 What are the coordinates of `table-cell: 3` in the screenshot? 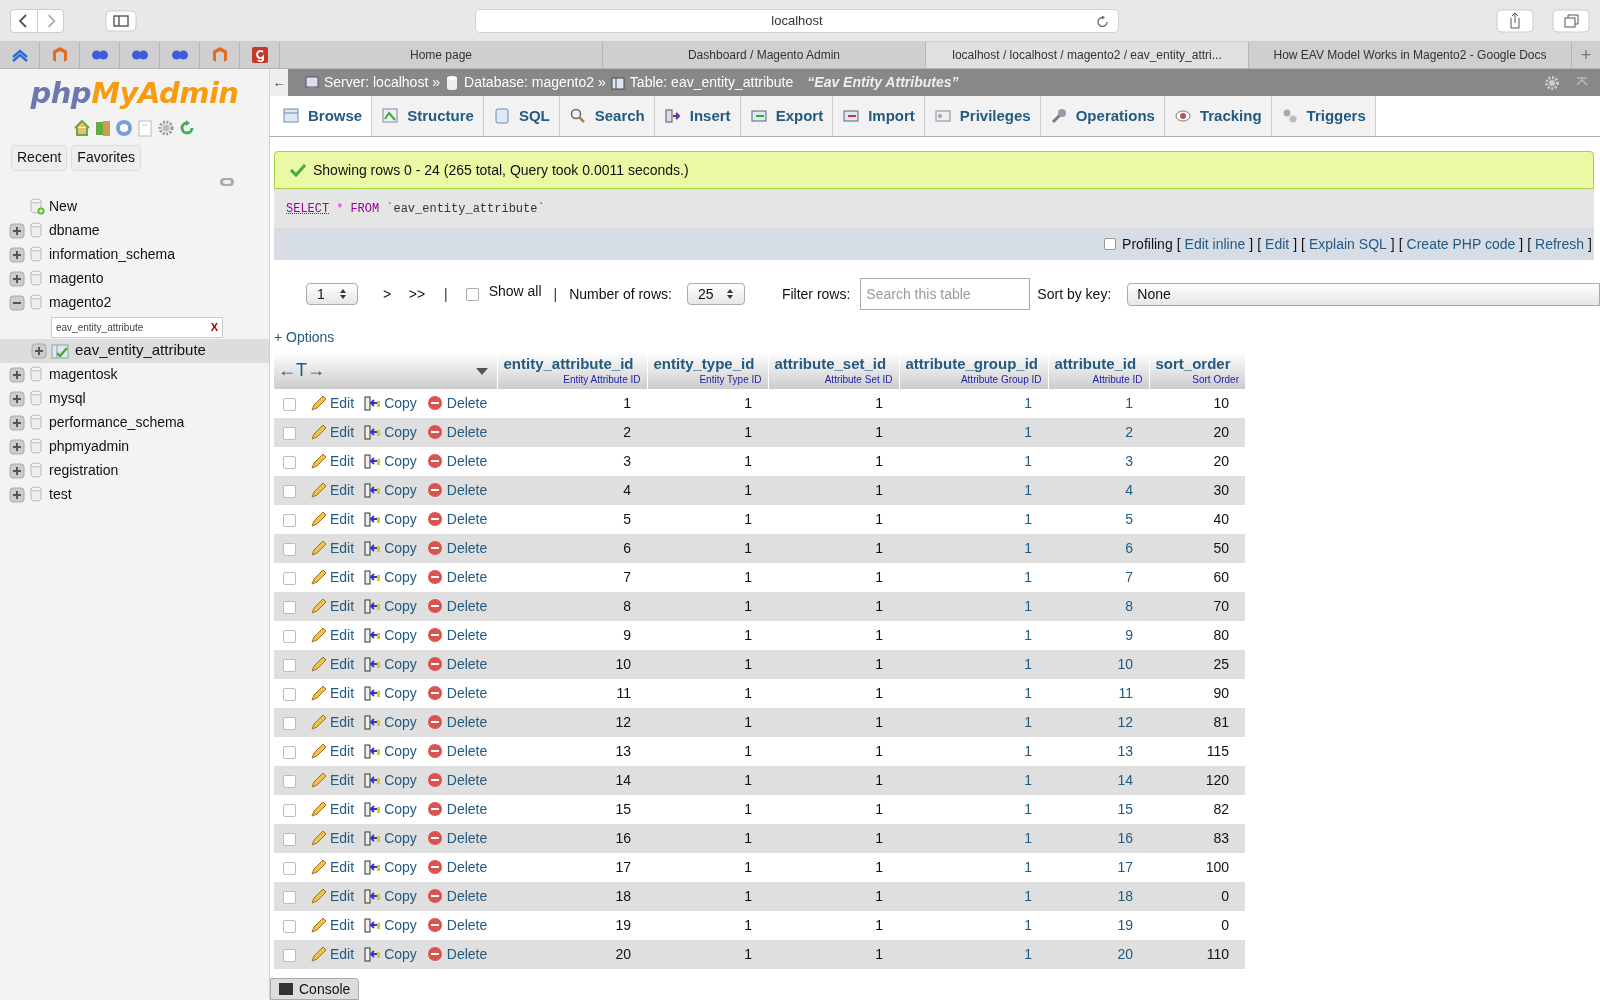 It's located at (1098, 461).